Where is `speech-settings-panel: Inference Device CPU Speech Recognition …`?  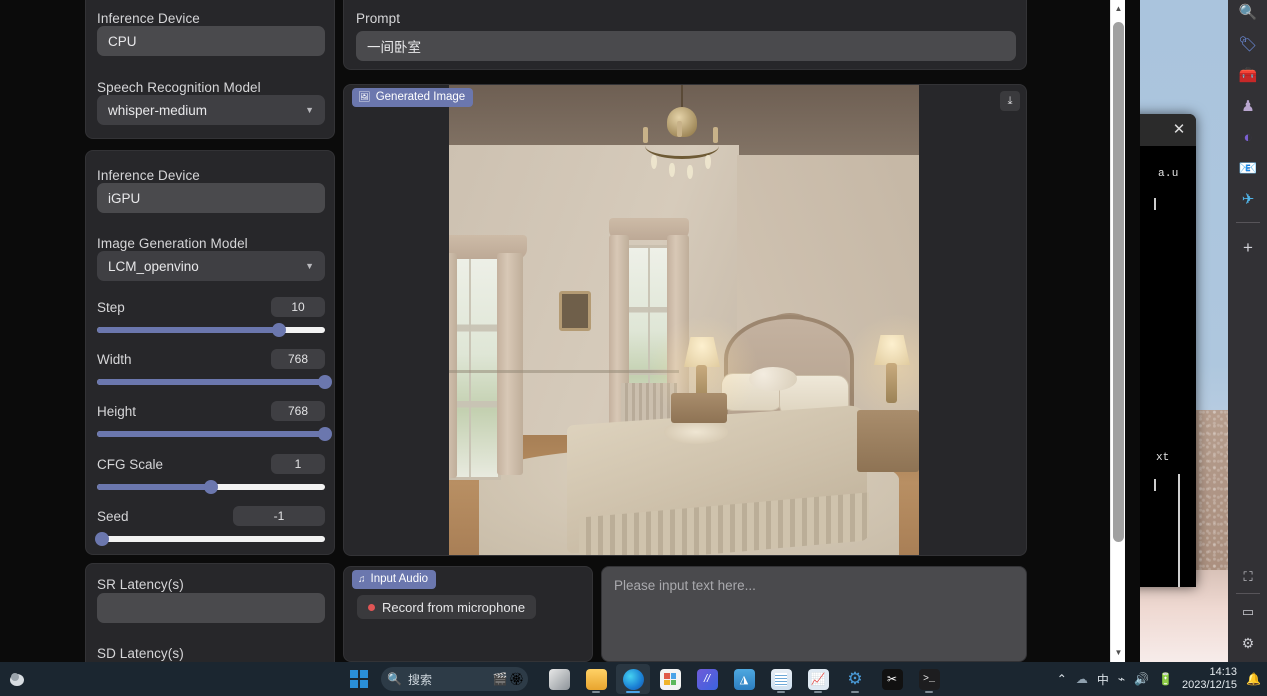 speech-settings-panel: Inference Device CPU Speech Recognition … is located at coordinates (210, 69).